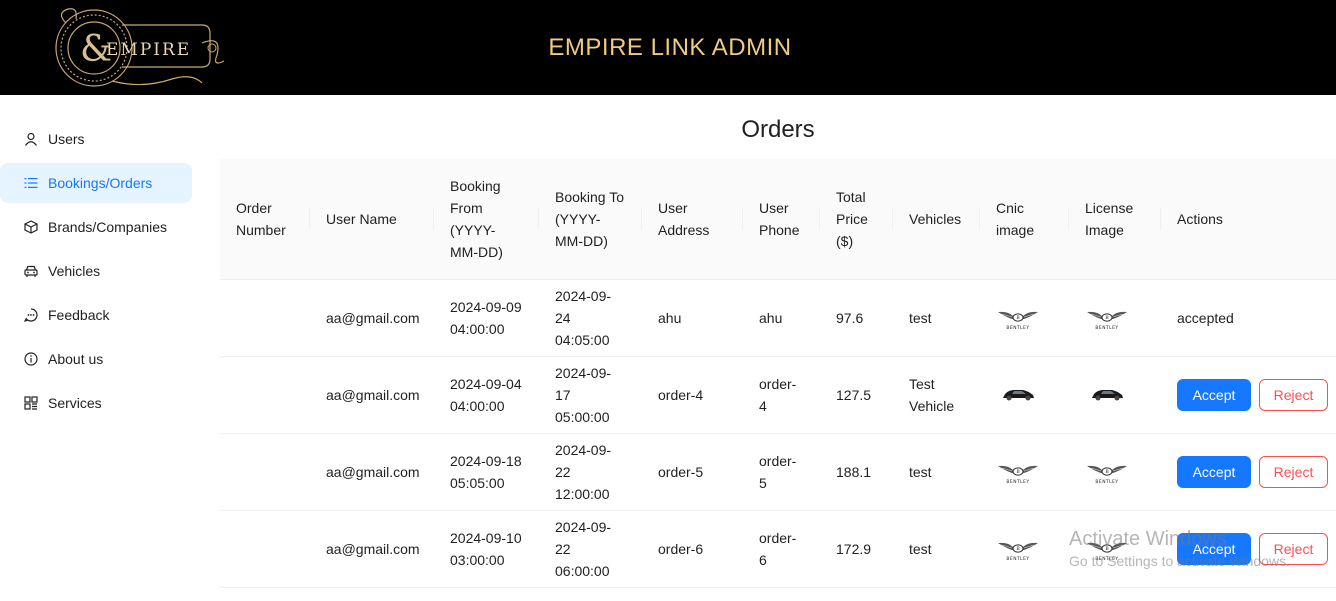  I want to click on column-header: License Image, so click(1115, 219).